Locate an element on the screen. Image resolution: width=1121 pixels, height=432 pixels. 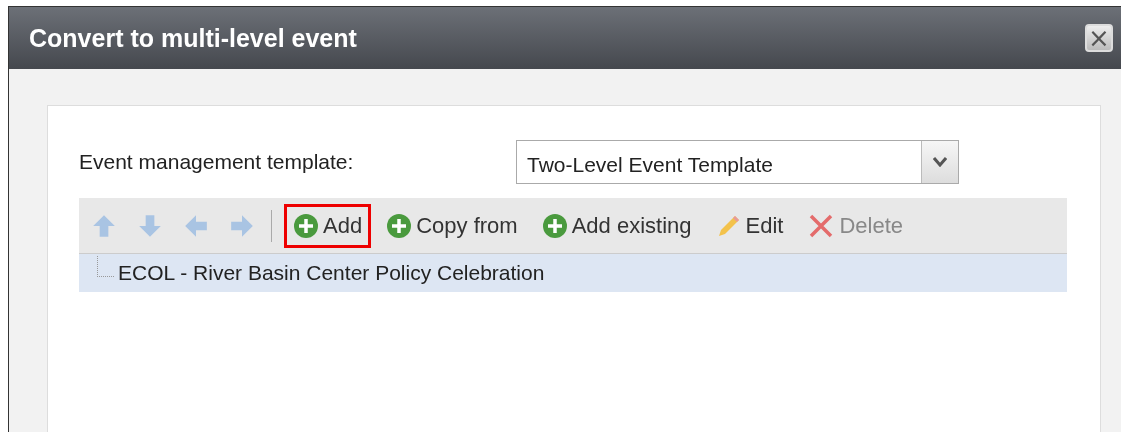
window-title: Convert to multi-level event is located at coordinates (193, 38).